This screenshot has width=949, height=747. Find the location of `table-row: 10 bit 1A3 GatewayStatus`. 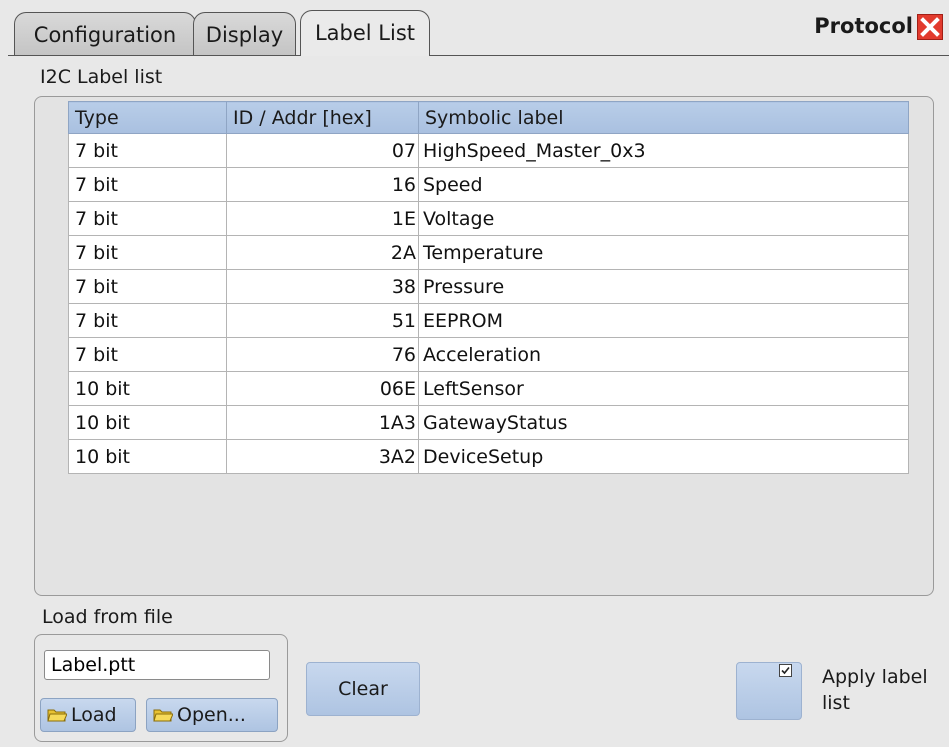

table-row: 10 bit 1A3 GatewayStatus is located at coordinates (488, 422).